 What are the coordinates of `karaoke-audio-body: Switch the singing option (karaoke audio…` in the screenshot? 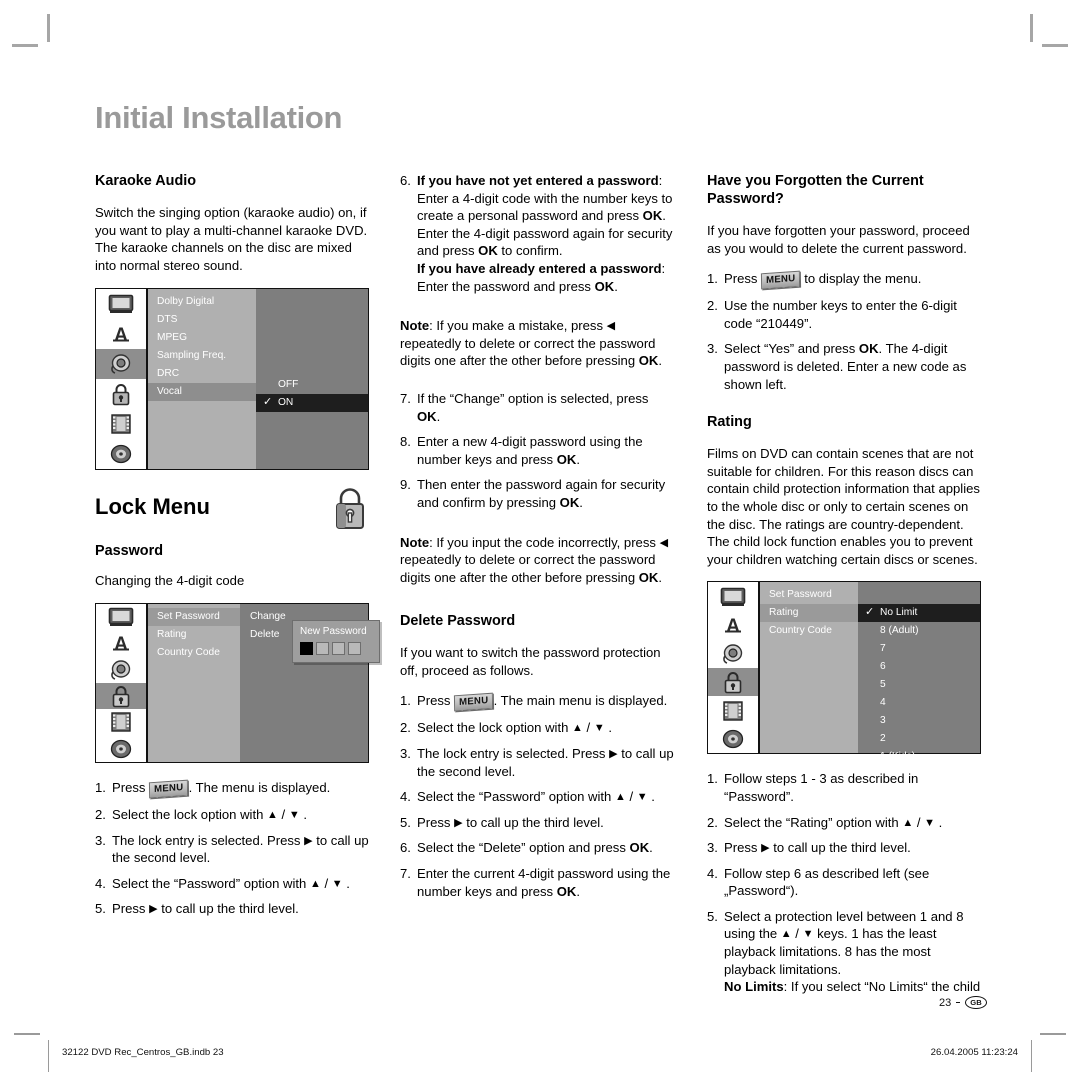 It's located at (231, 239).